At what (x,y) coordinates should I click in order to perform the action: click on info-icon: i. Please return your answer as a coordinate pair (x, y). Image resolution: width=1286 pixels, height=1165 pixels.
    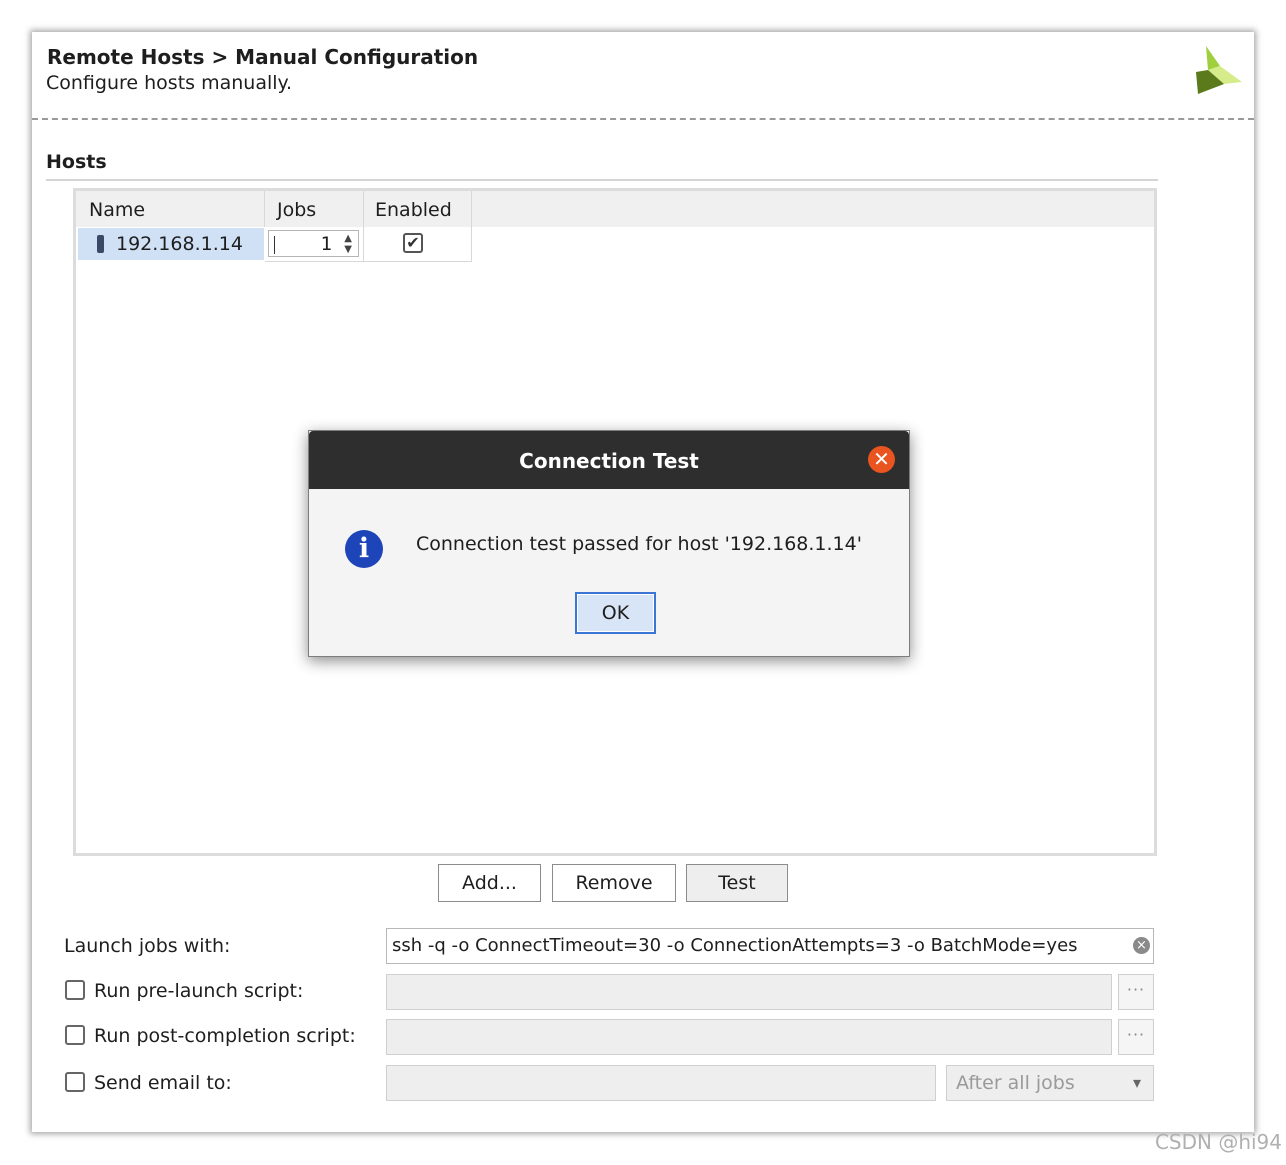
    Looking at the image, I should click on (364, 549).